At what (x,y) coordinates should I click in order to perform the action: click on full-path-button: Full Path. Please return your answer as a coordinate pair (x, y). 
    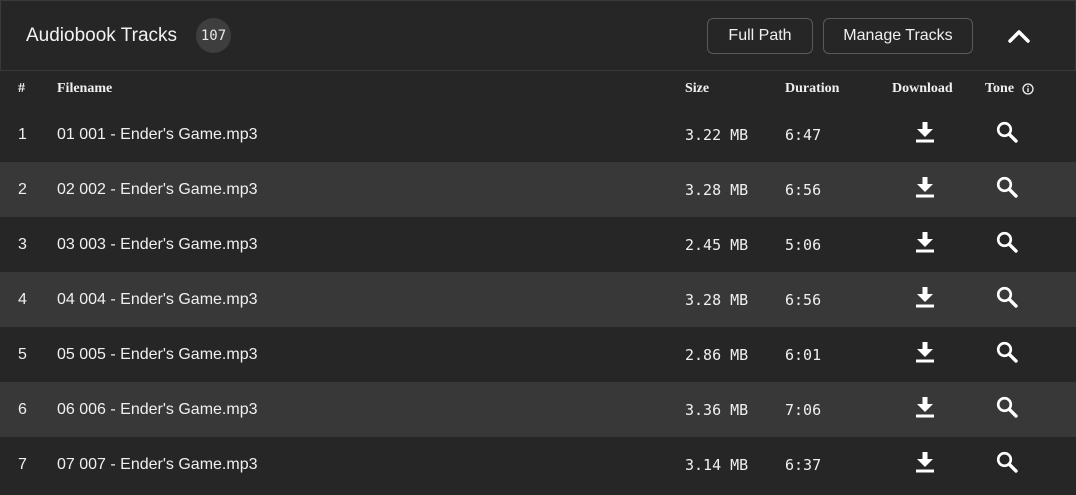
    Looking at the image, I should click on (760, 35).